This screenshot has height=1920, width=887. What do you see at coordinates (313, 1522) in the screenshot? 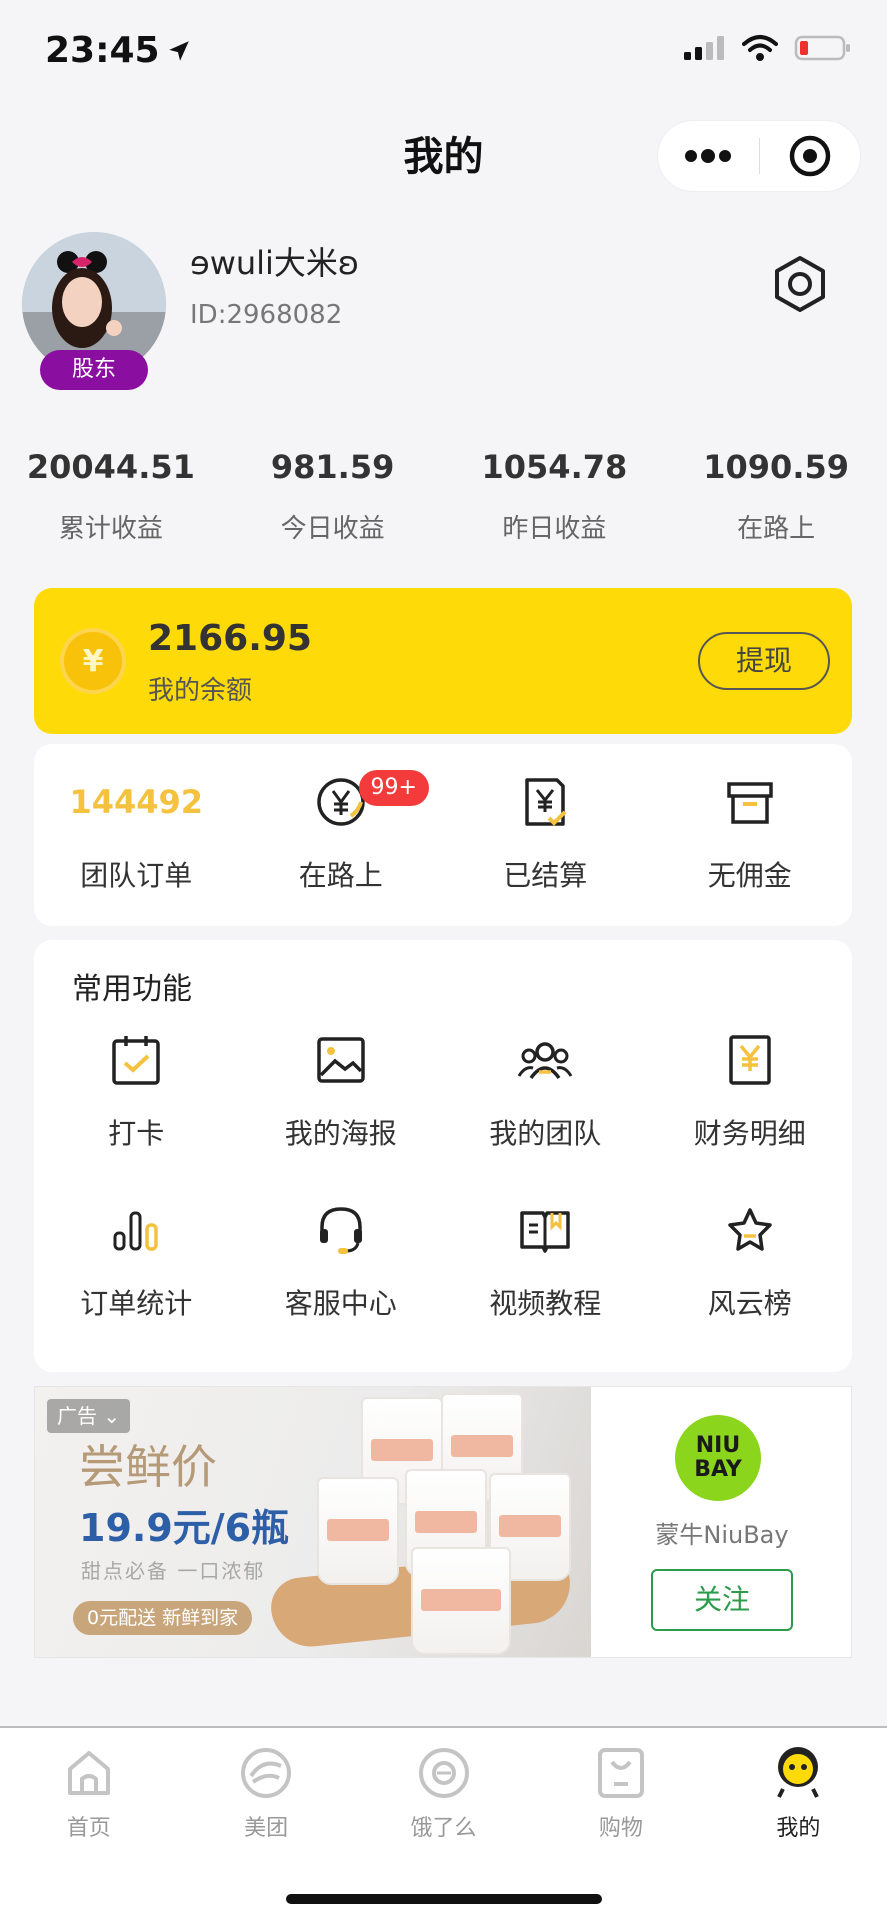
I see `ad-product-image: 广告 ⌄ 尝鲜价 19.9元/6瓶 甜点必备 一口浓郁 0元配送 新鲜到家` at bounding box center [313, 1522].